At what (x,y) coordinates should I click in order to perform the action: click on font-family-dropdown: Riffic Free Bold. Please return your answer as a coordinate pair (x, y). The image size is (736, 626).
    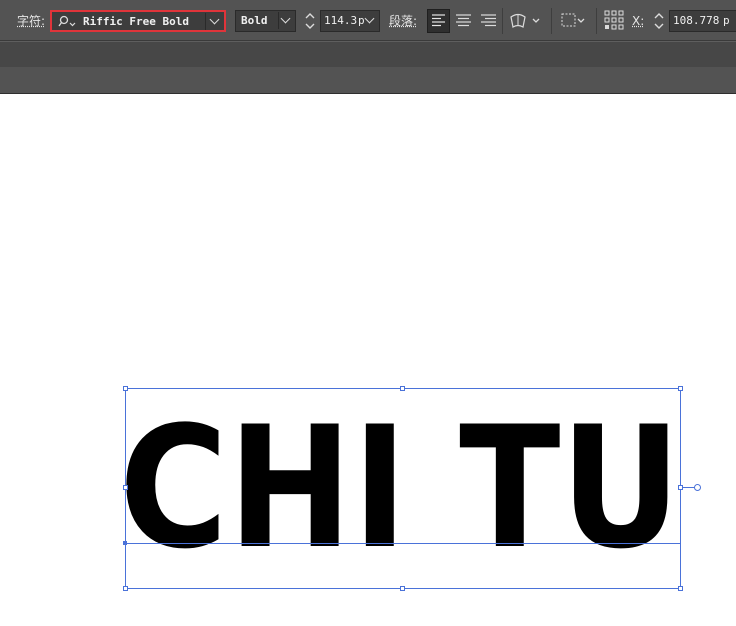
    Looking at the image, I should click on (138, 21).